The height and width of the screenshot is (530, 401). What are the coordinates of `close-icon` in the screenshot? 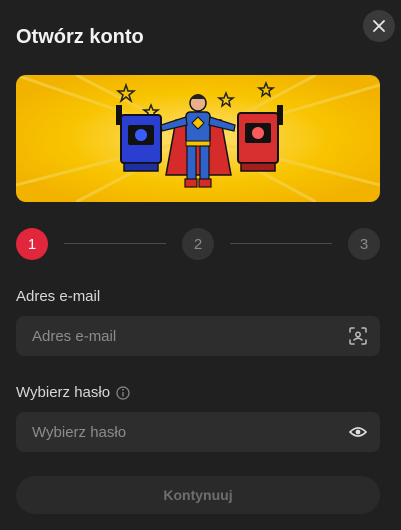 It's located at (379, 26).